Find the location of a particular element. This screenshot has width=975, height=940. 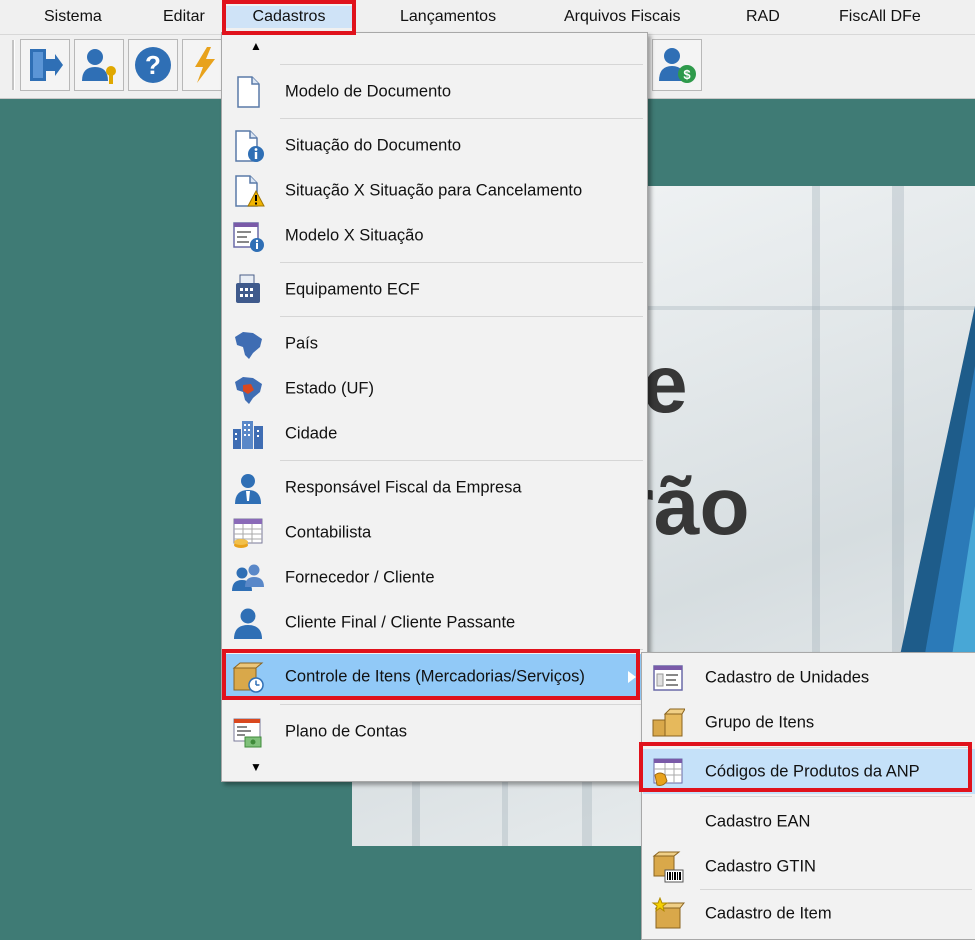

box-clock-icon is located at coordinates (248, 677).